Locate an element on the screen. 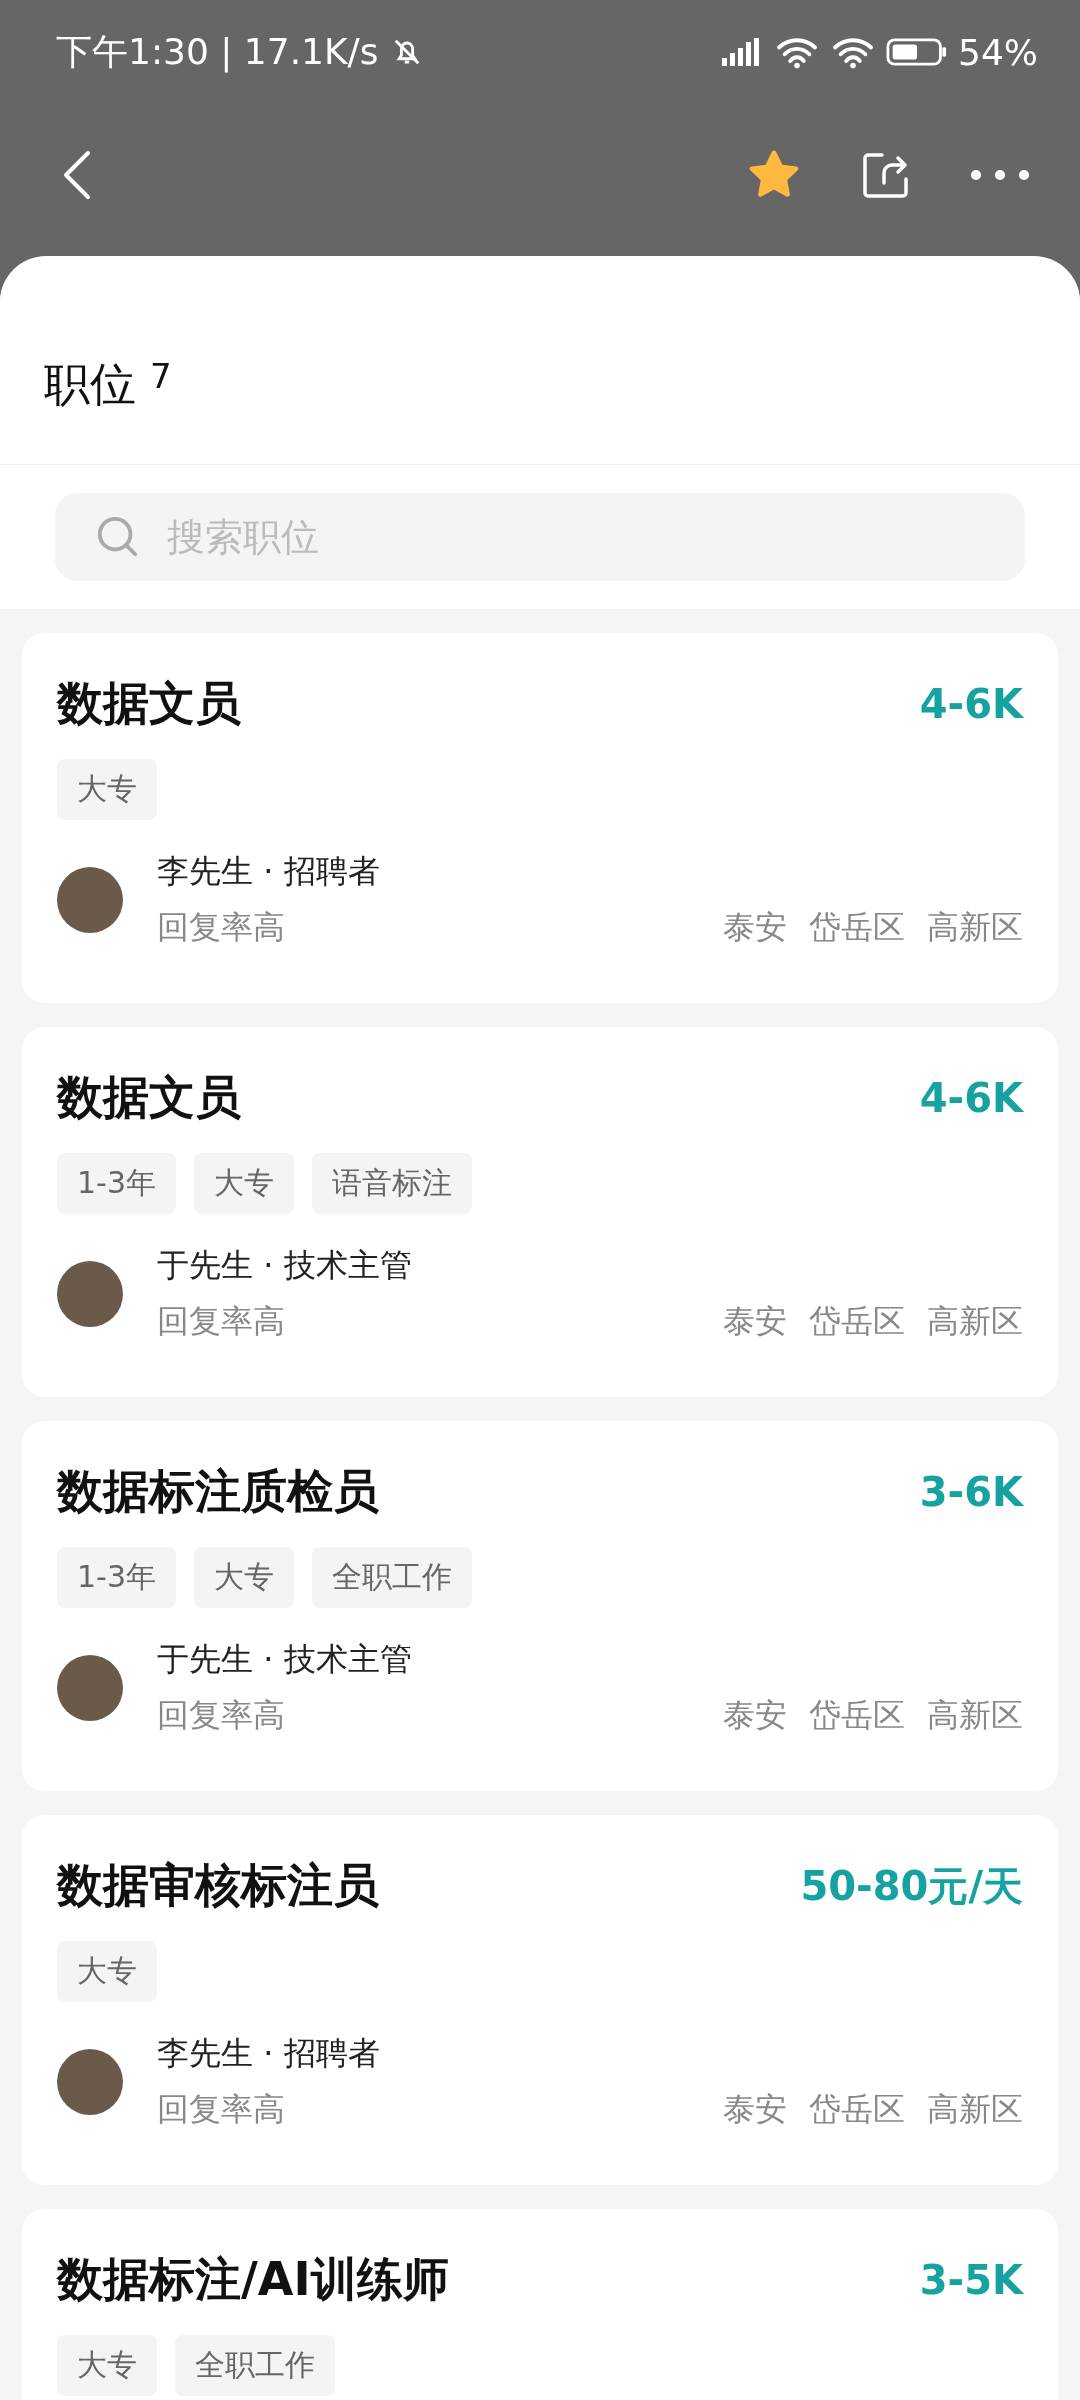  salary: 50-80元/天 is located at coordinates (911, 1886).